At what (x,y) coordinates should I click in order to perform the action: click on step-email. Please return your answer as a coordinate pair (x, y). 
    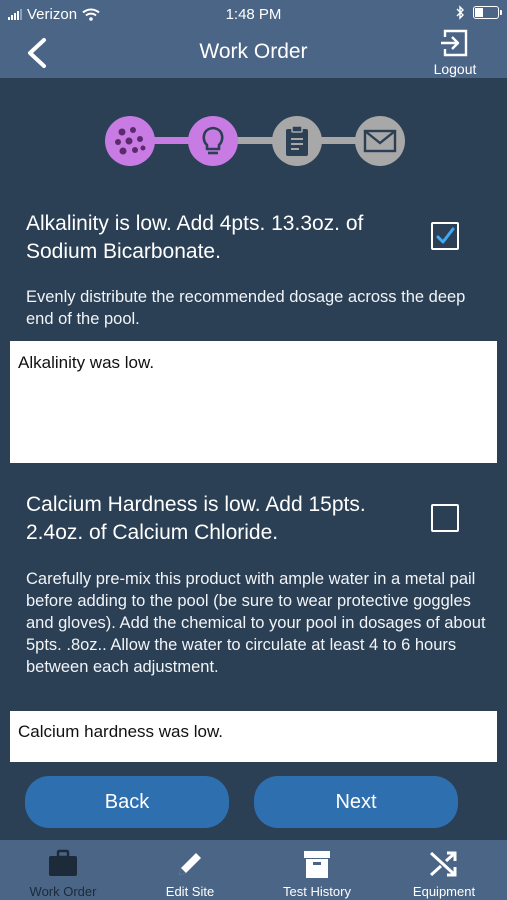
    Looking at the image, I should click on (380, 141).